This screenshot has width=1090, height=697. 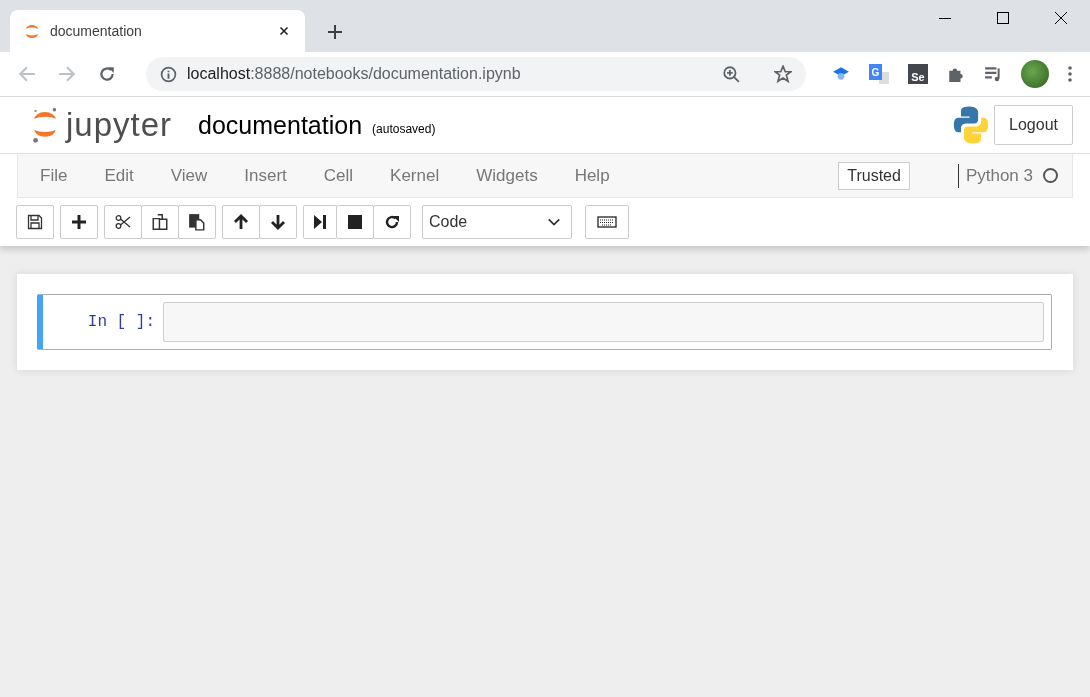 What do you see at coordinates (280, 125) in the screenshot?
I see `notebook-name: documentation` at bounding box center [280, 125].